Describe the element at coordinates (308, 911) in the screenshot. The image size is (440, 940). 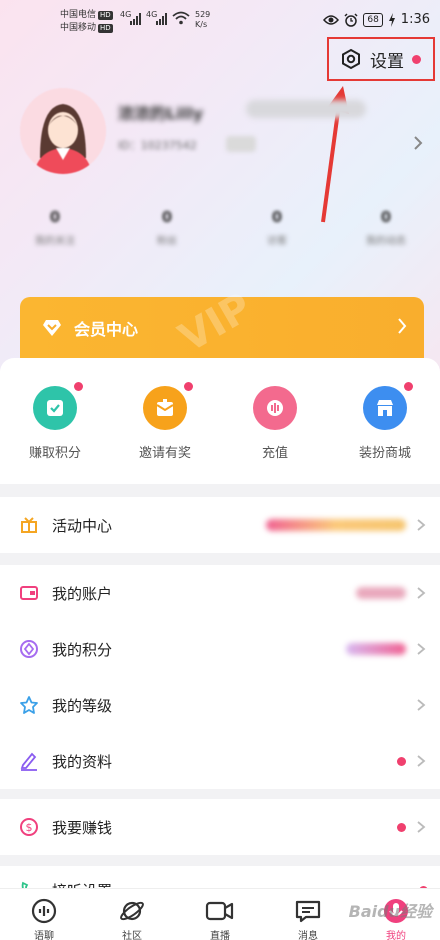
I see `message-bubble-icon` at that location.